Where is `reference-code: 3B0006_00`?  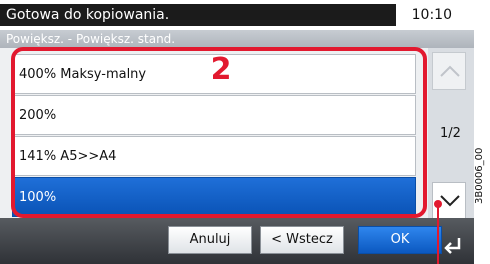
reference-code: 3B0006_00 is located at coordinates (479, 175).